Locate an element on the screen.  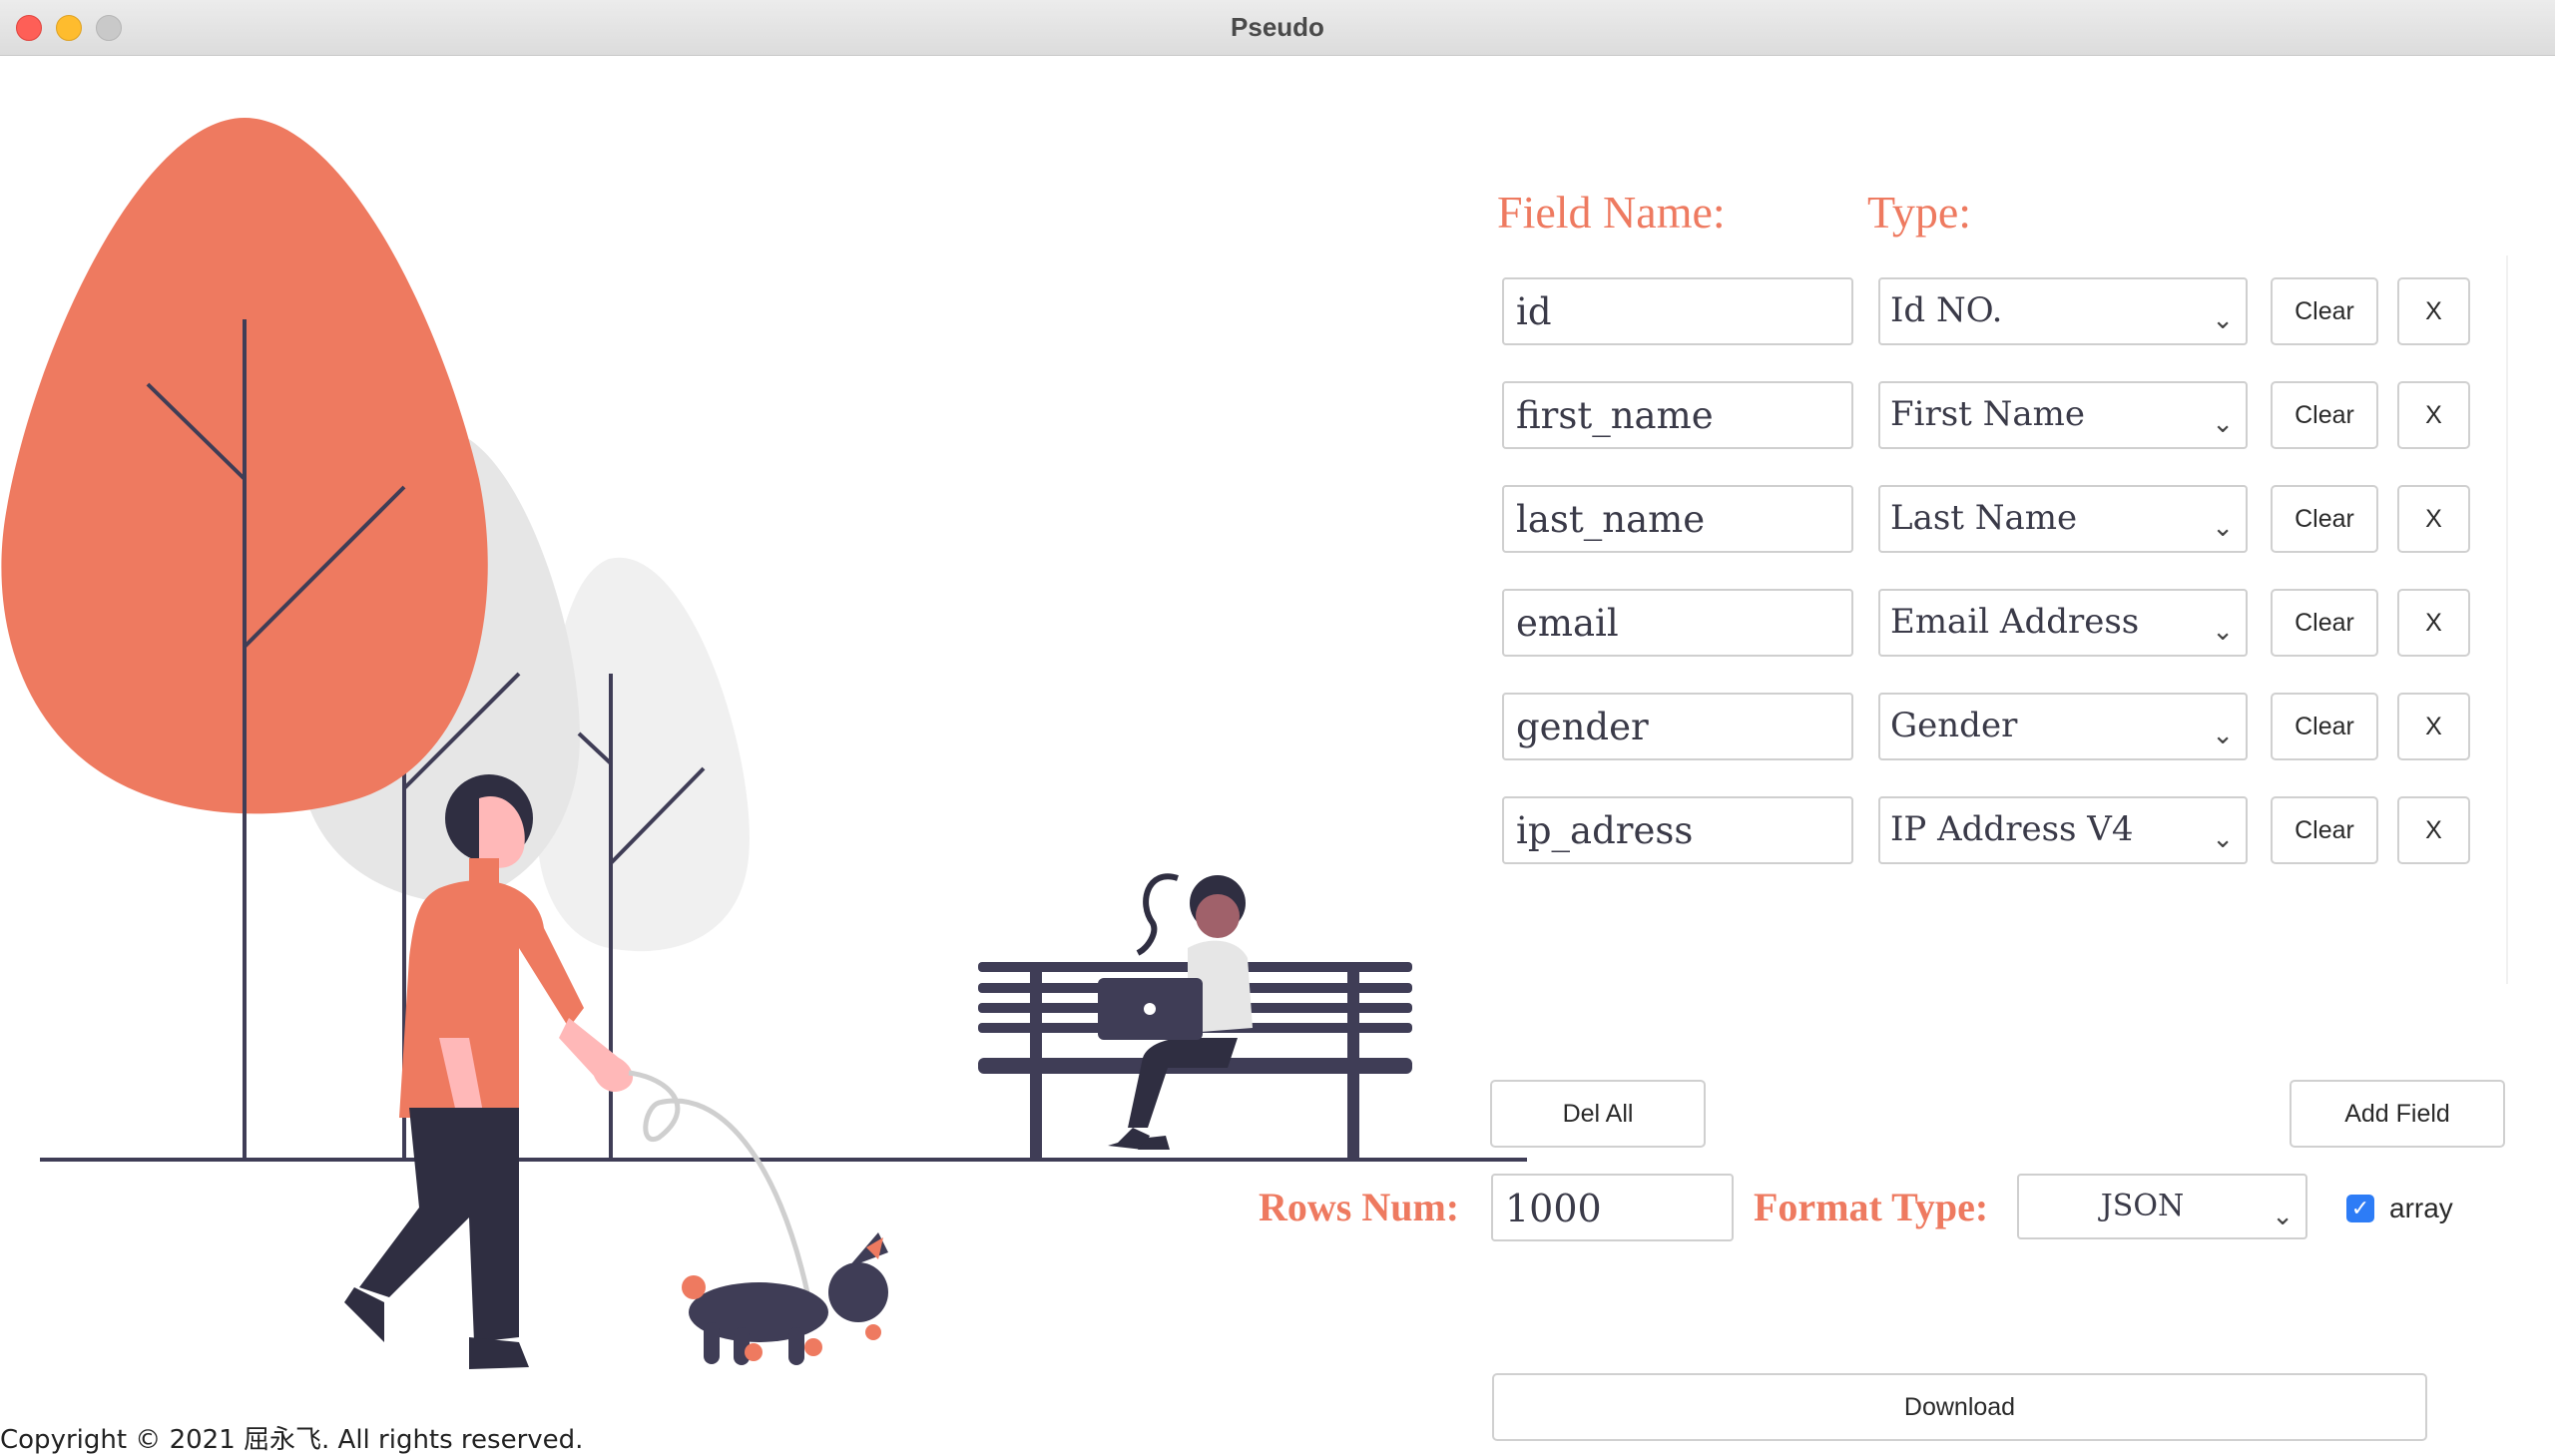
type-select: First Name ⌄ is located at coordinates (2063, 415).